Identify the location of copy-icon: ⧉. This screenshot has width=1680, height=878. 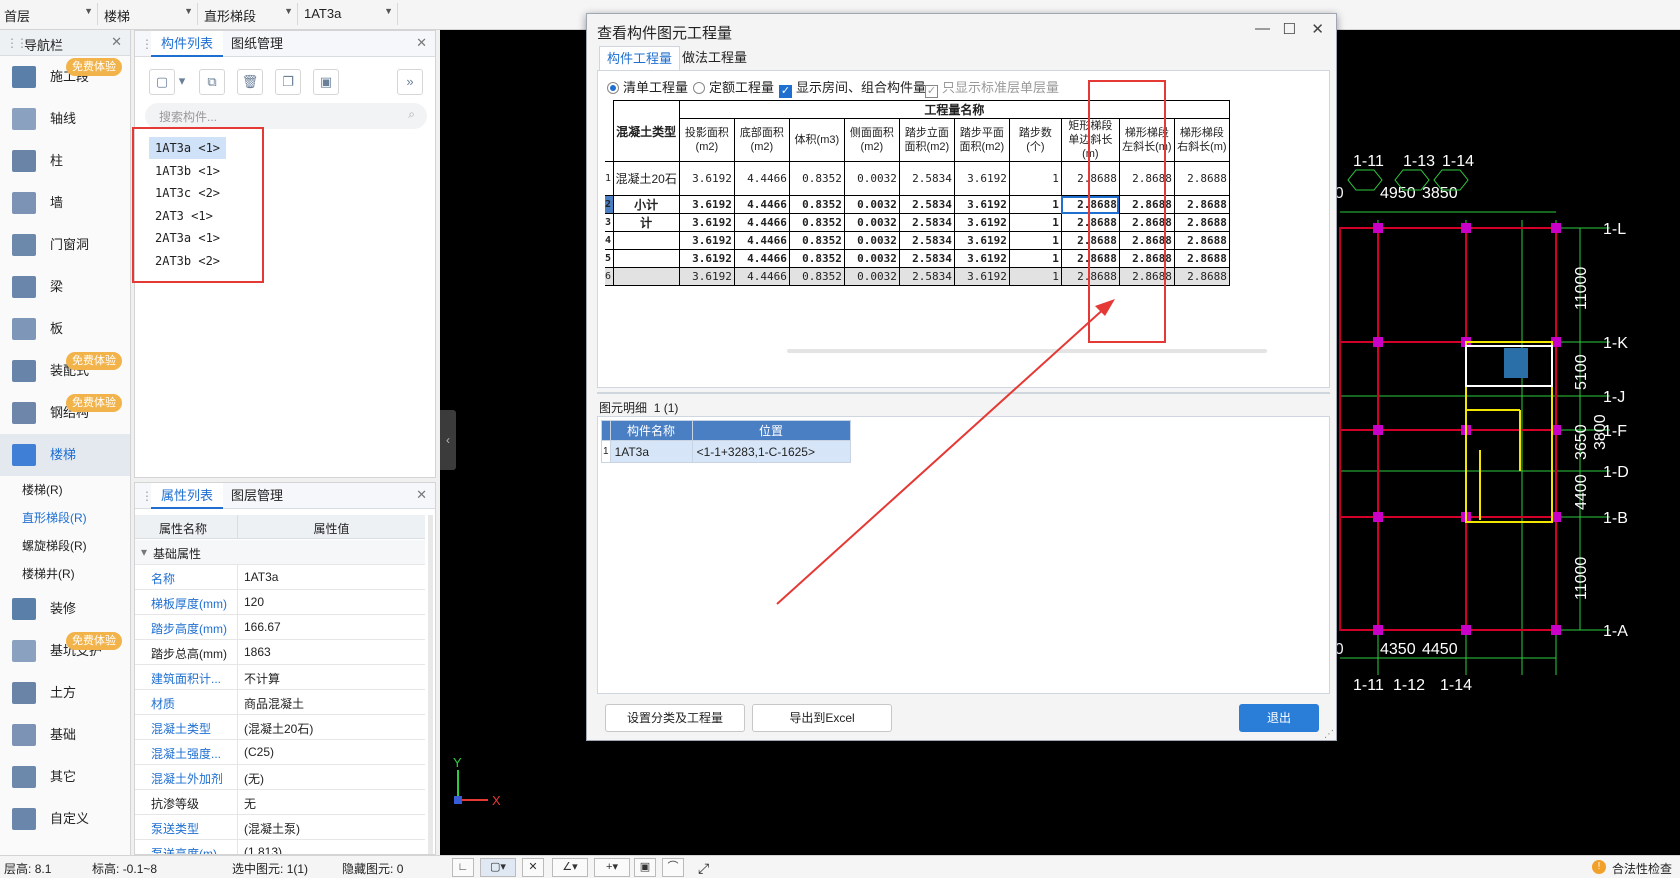
(212, 82).